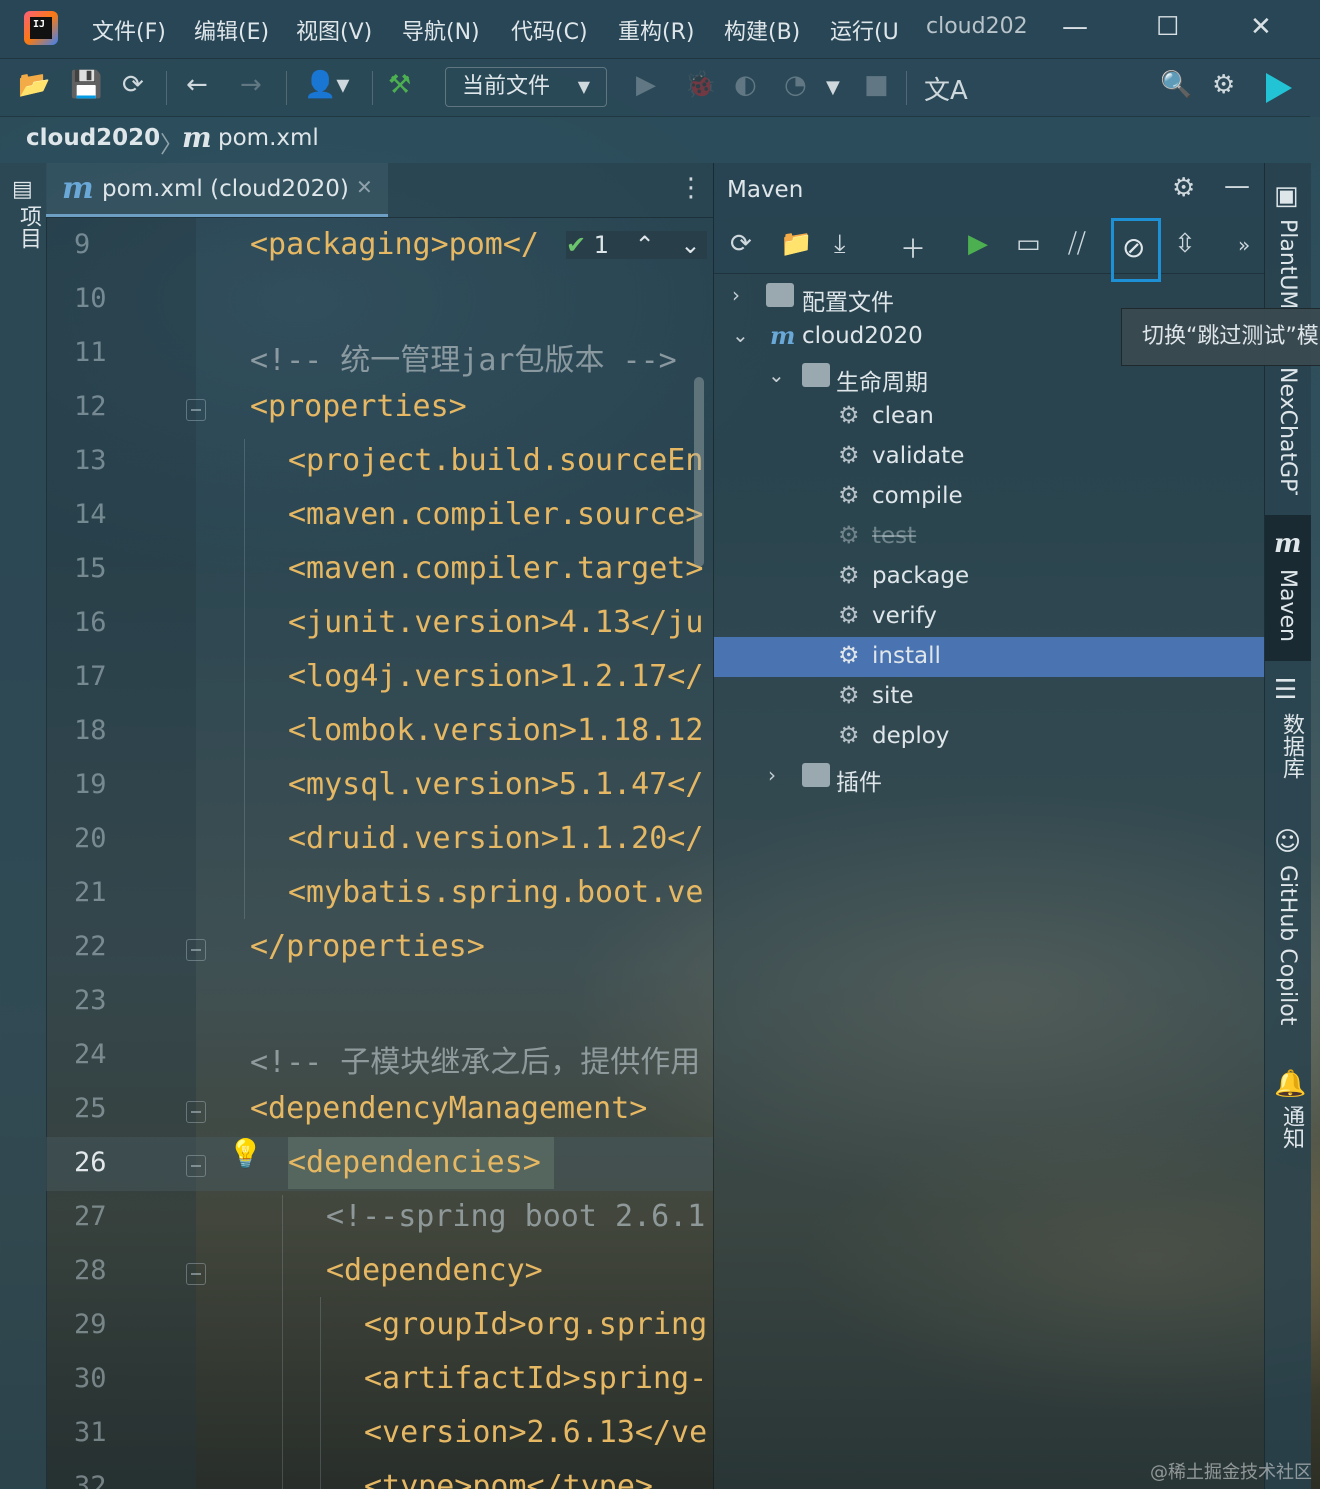 The image size is (1320, 1489). What do you see at coordinates (862, 336) in the screenshot?
I see `tree-label: cloud2020` at bounding box center [862, 336].